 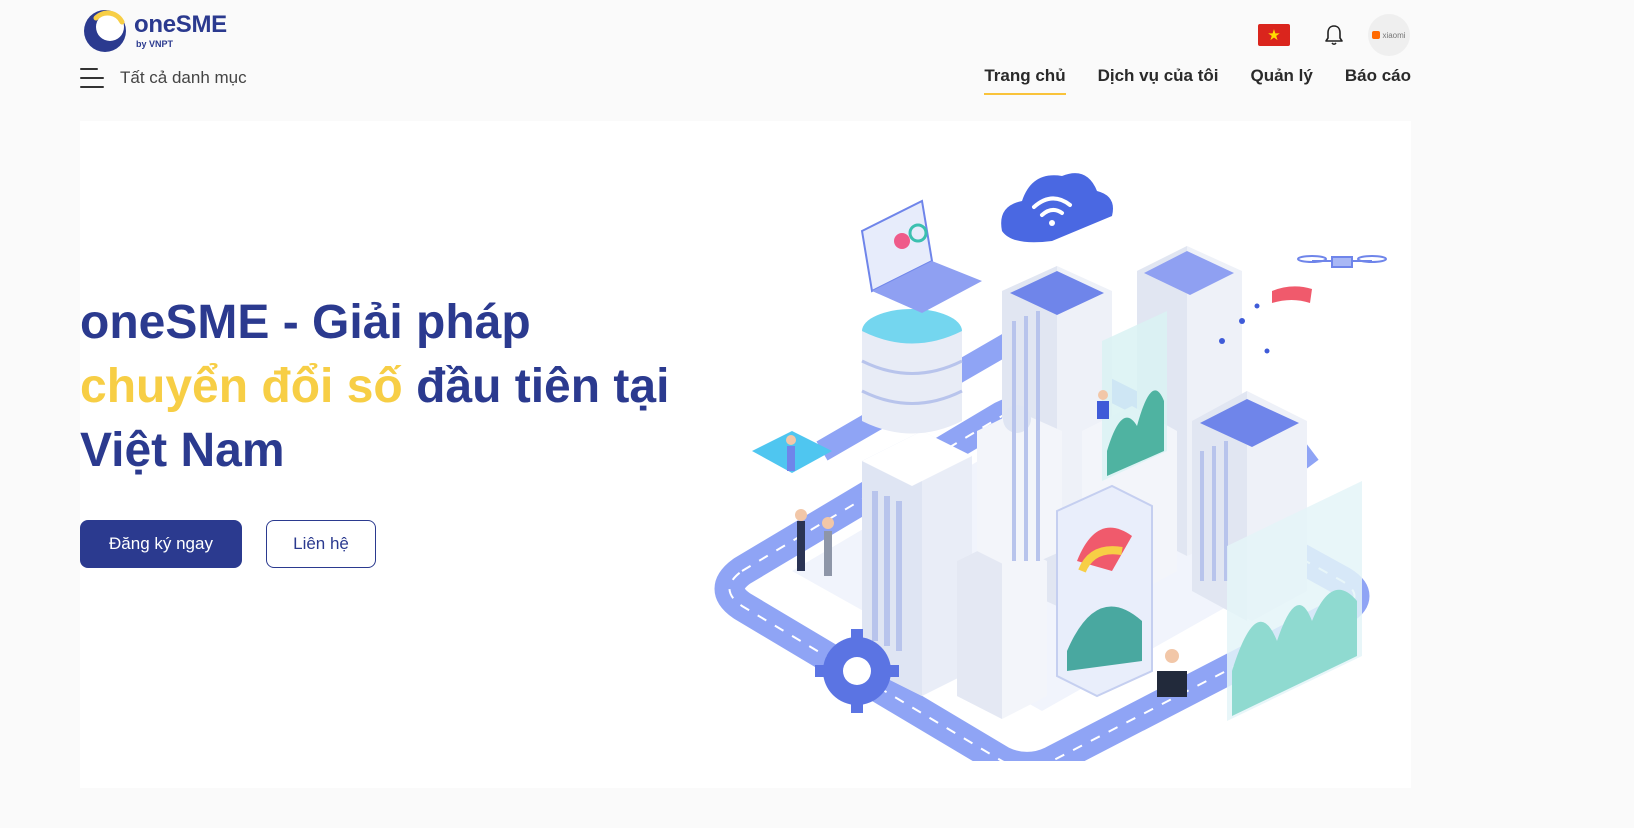 I want to click on header-actions: ★ xiaomi, so click(x=1334, y=35).